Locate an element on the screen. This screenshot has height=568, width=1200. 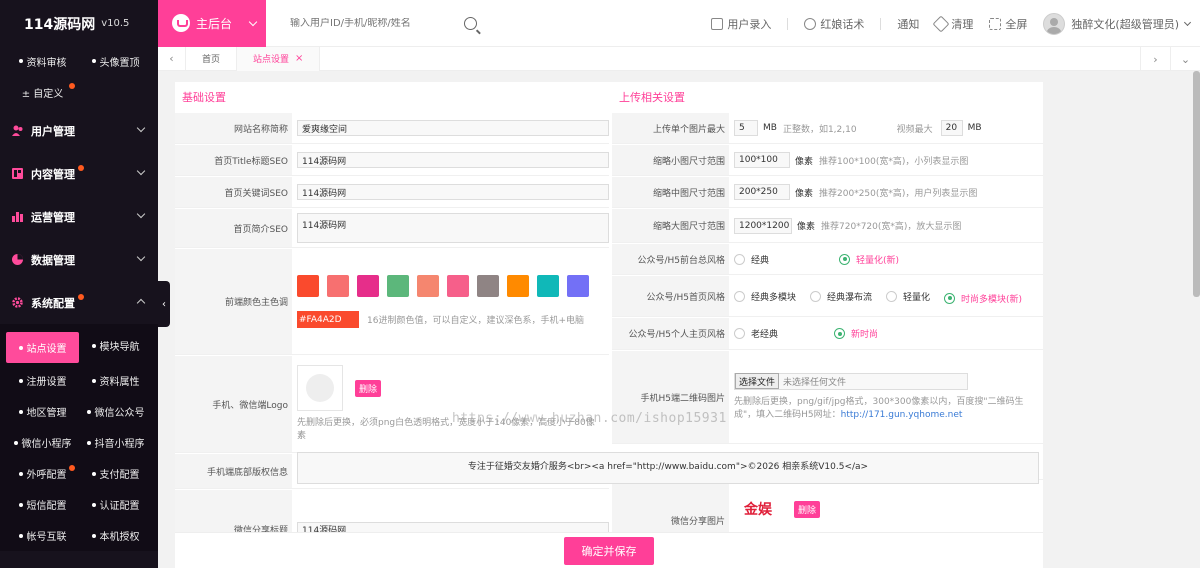
main-console-button: 主后台 is located at coordinates (212, 23).